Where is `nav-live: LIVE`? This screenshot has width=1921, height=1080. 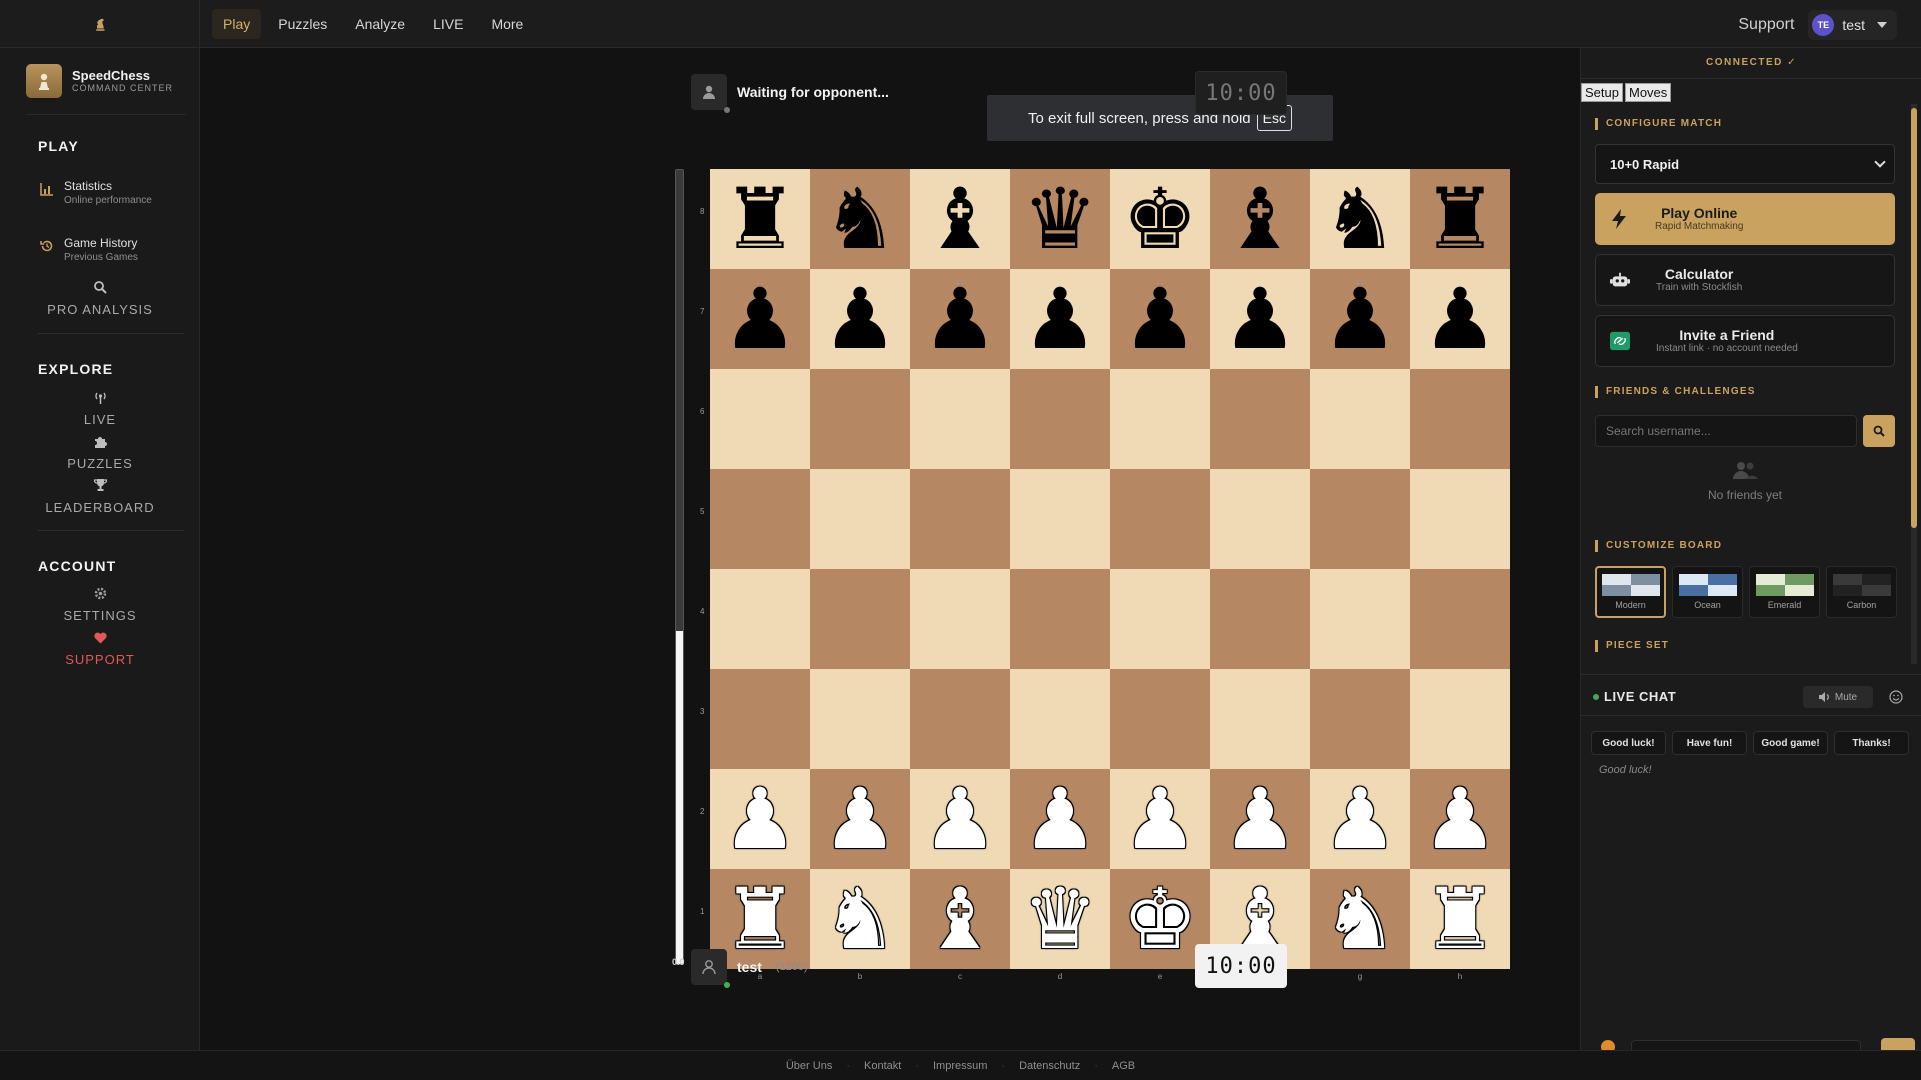 nav-live: LIVE is located at coordinates (448, 24).